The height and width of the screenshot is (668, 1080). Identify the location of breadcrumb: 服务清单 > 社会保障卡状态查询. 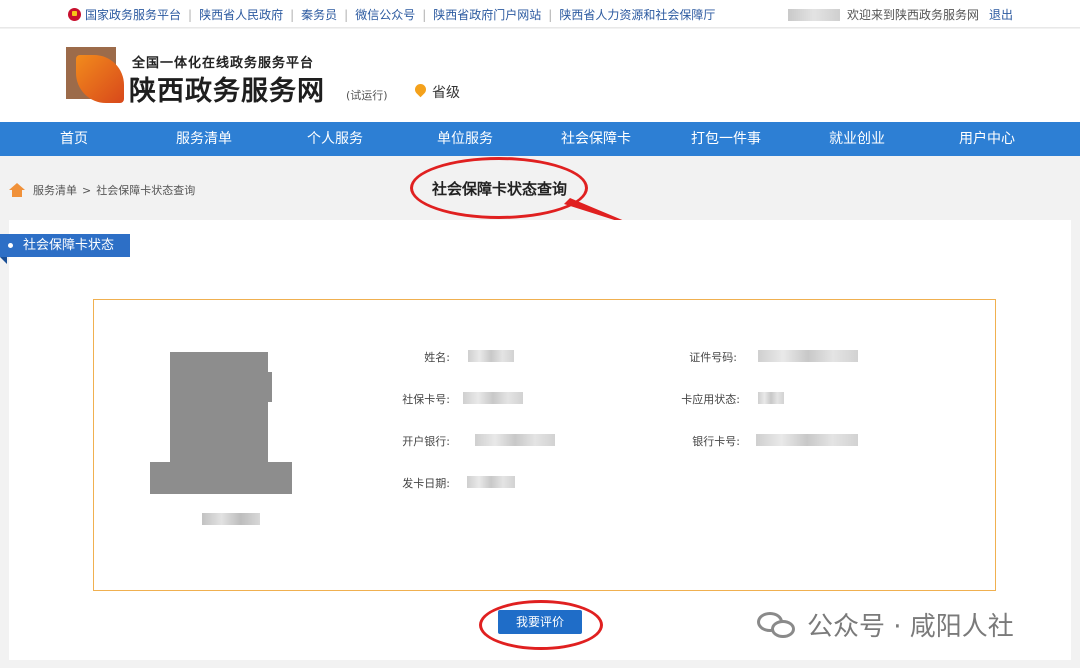
(102, 190).